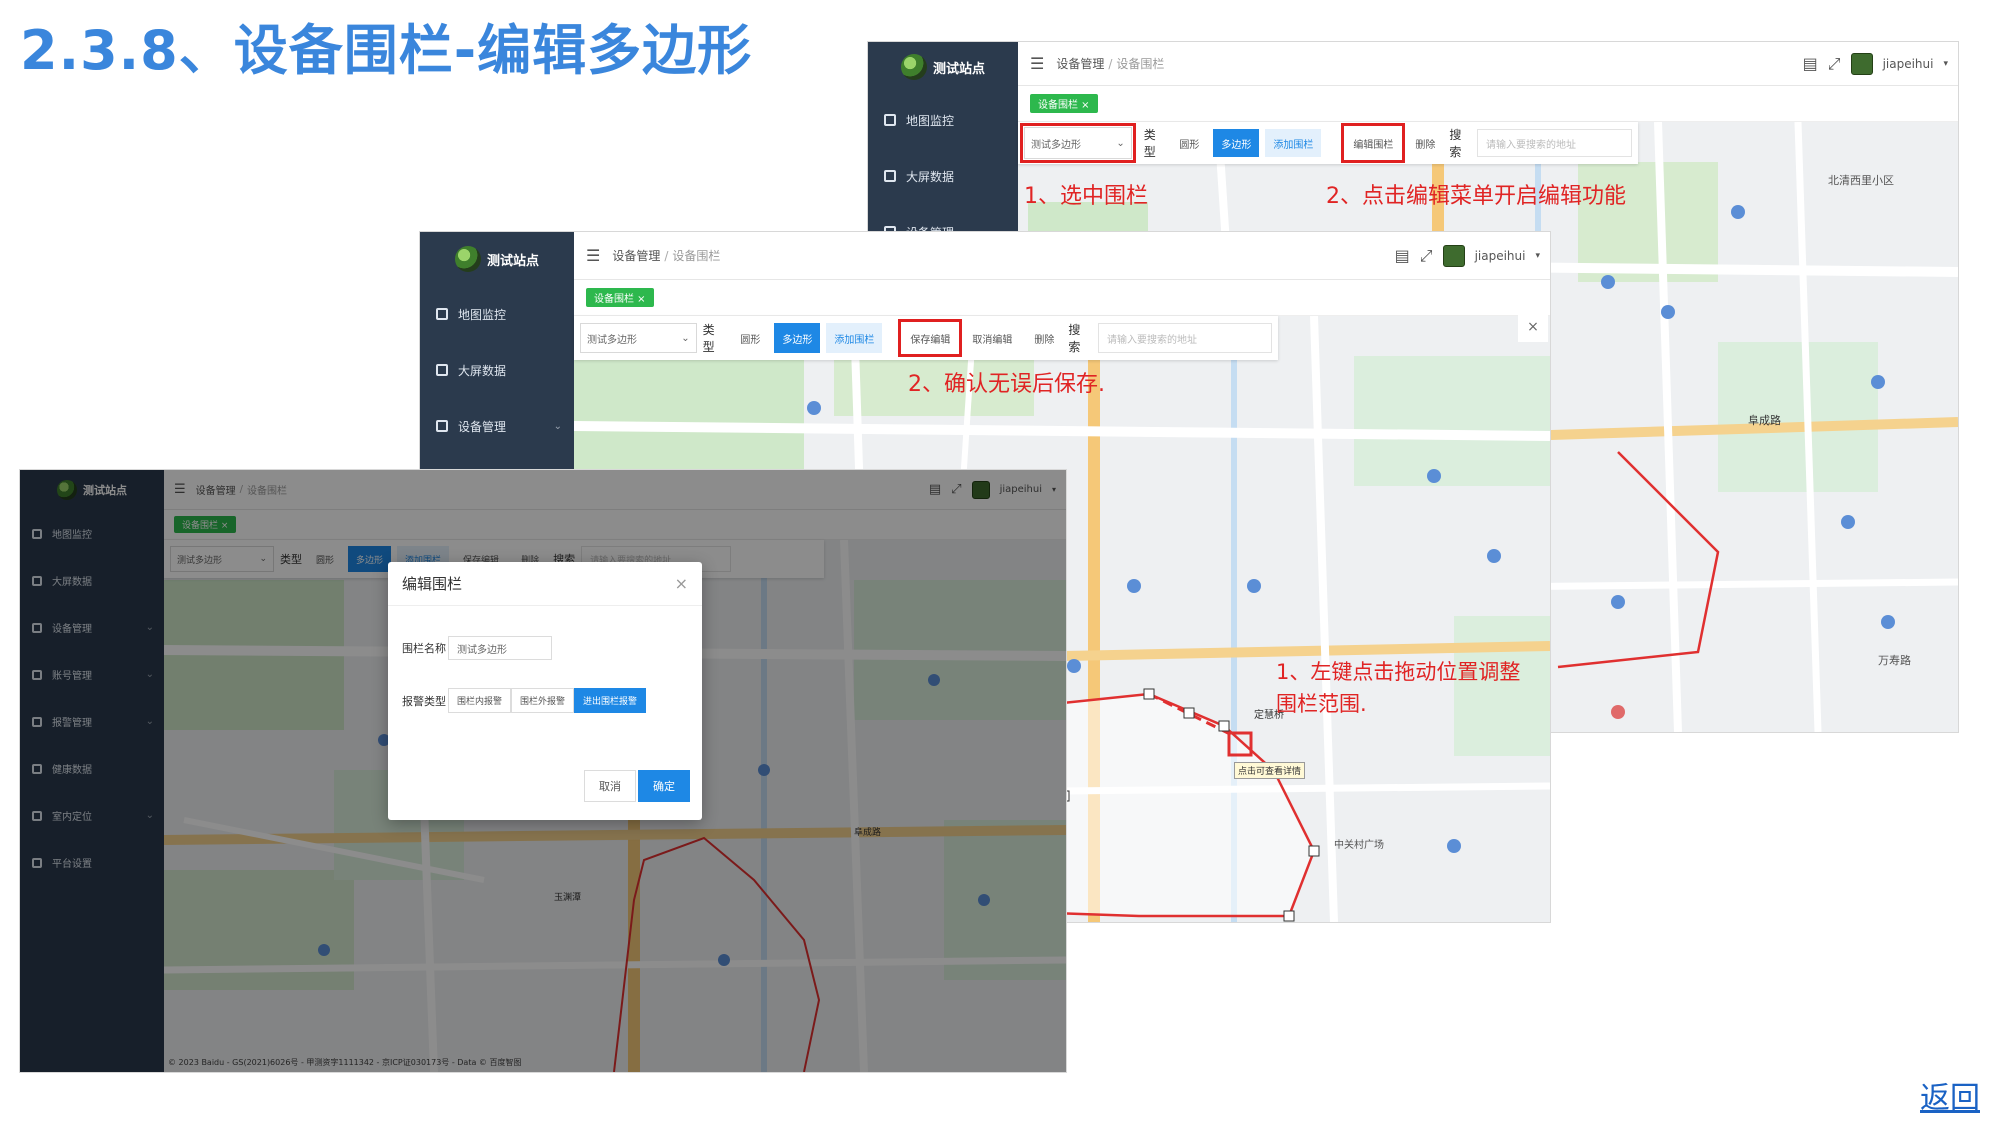 This screenshot has height=1125, width=2000. What do you see at coordinates (497, 426) in the screenshot?
I see `nav-device-mgmt: 设备管理⌄` at bounding box center [497, 426].